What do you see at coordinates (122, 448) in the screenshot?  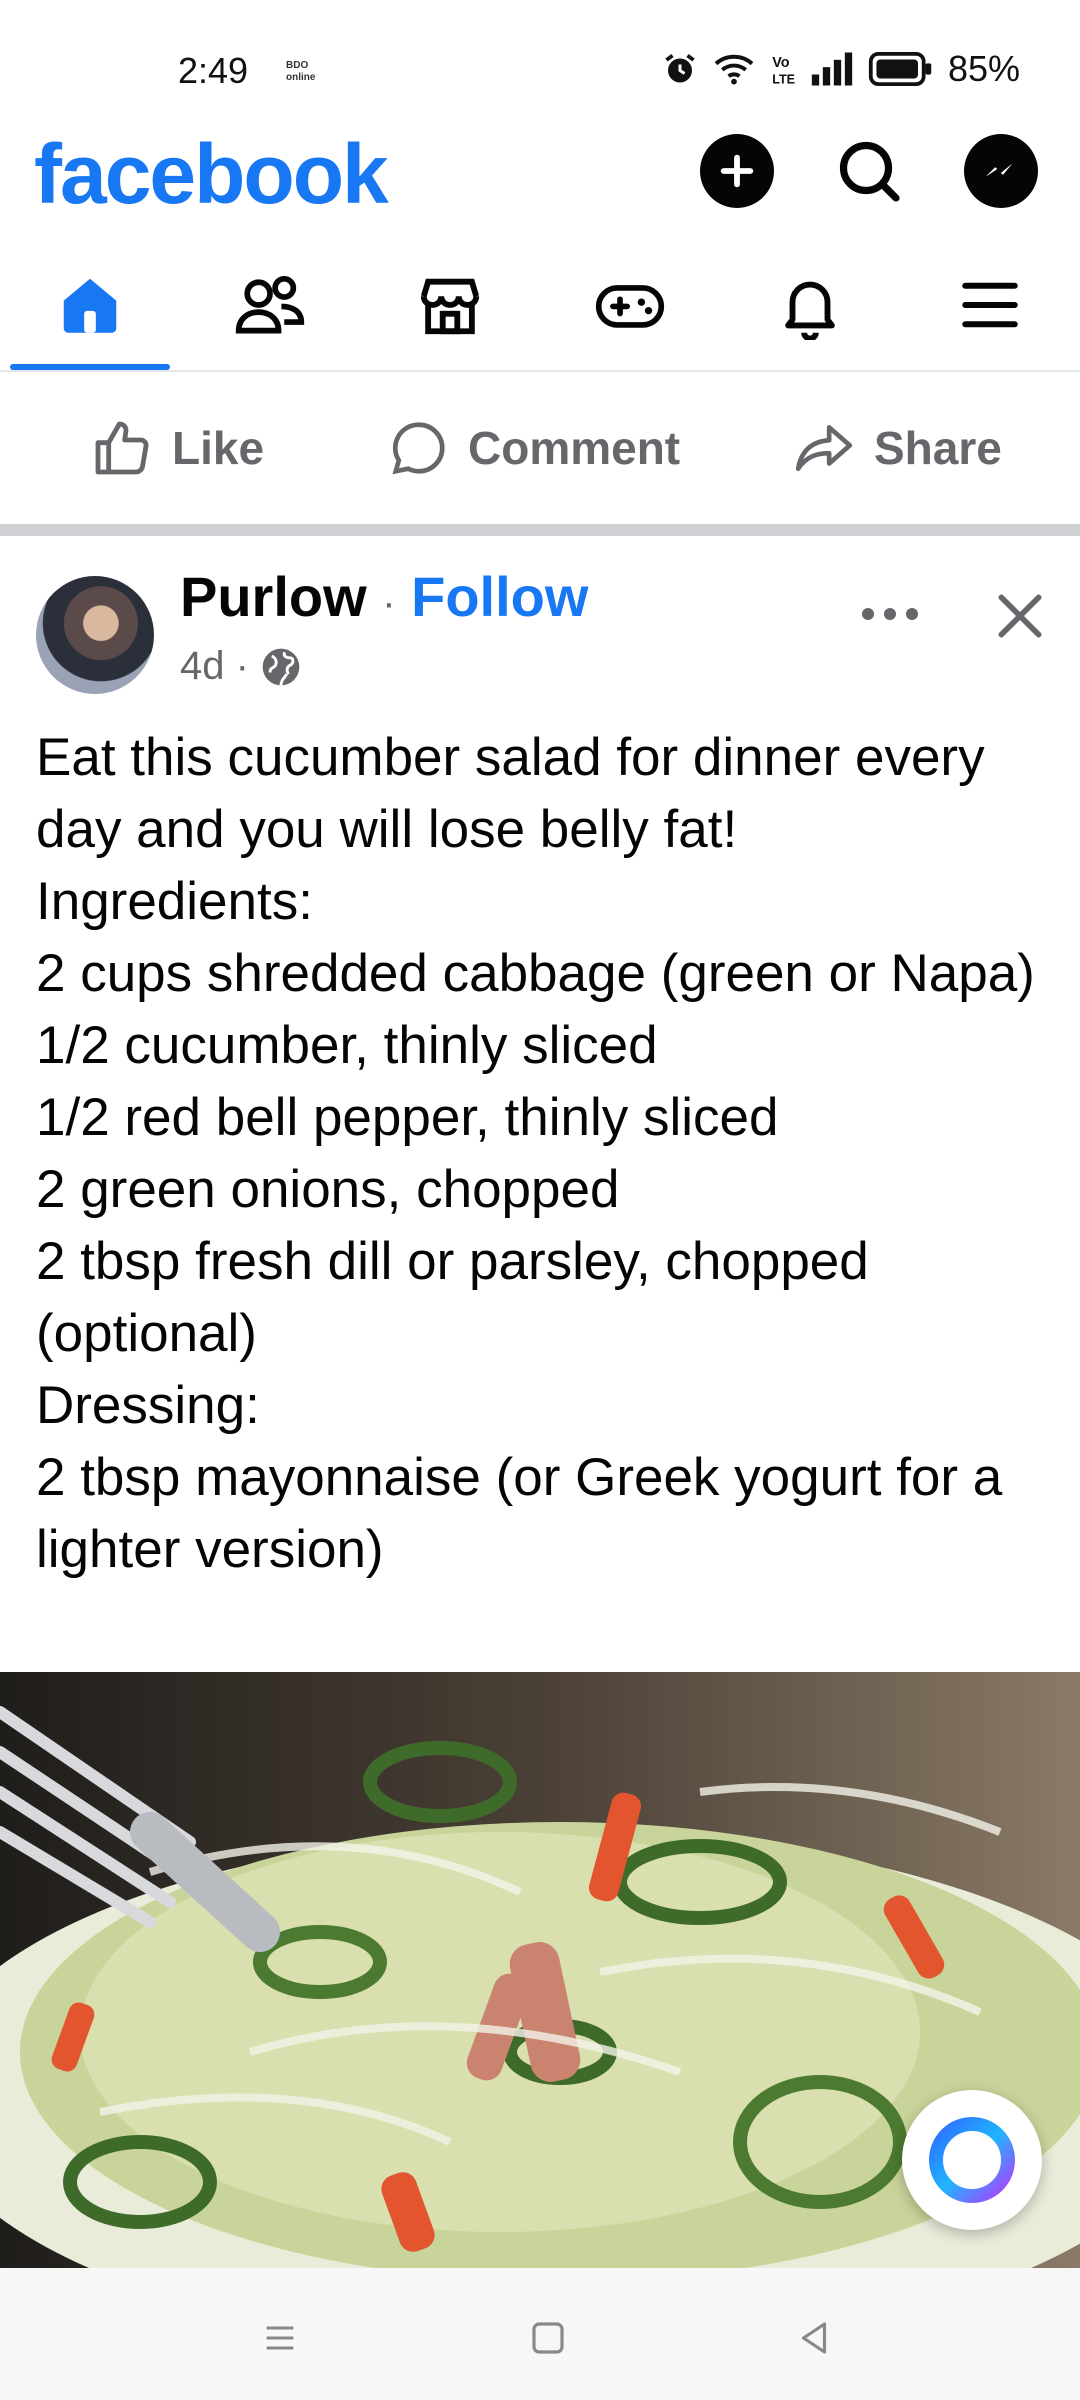 I see `thumbs-up-icon` at bounding box center [122, 448].